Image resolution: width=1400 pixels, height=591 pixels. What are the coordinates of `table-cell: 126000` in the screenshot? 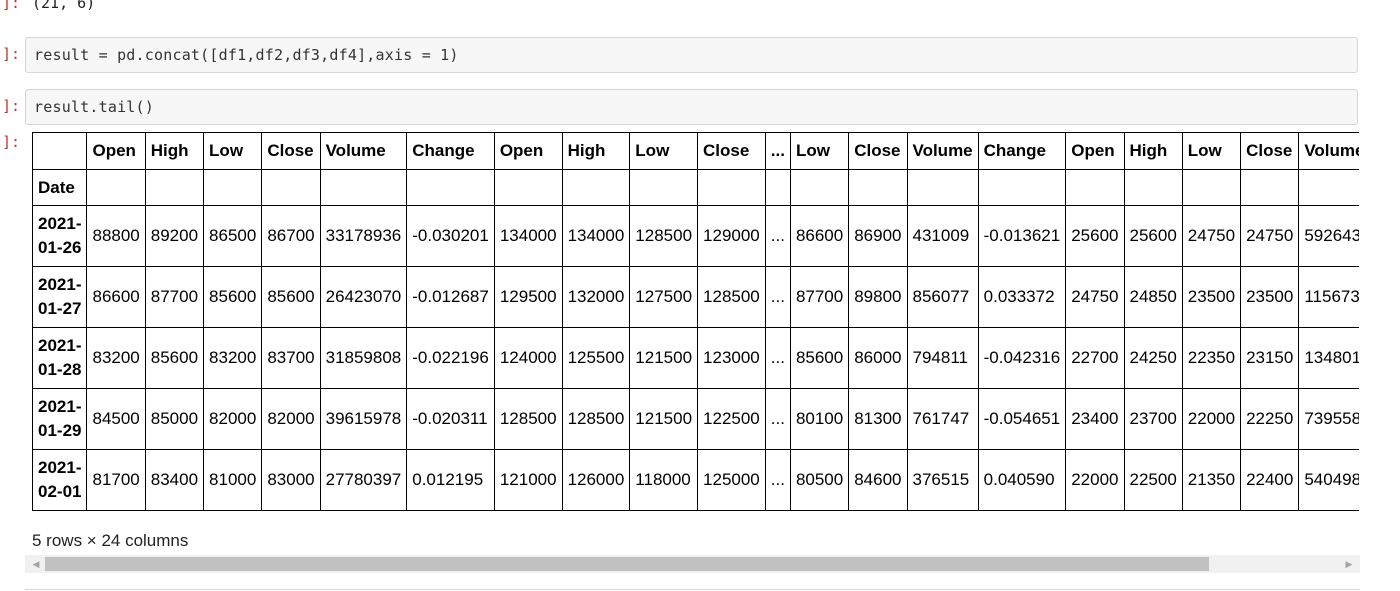 It's located at (596, 480).